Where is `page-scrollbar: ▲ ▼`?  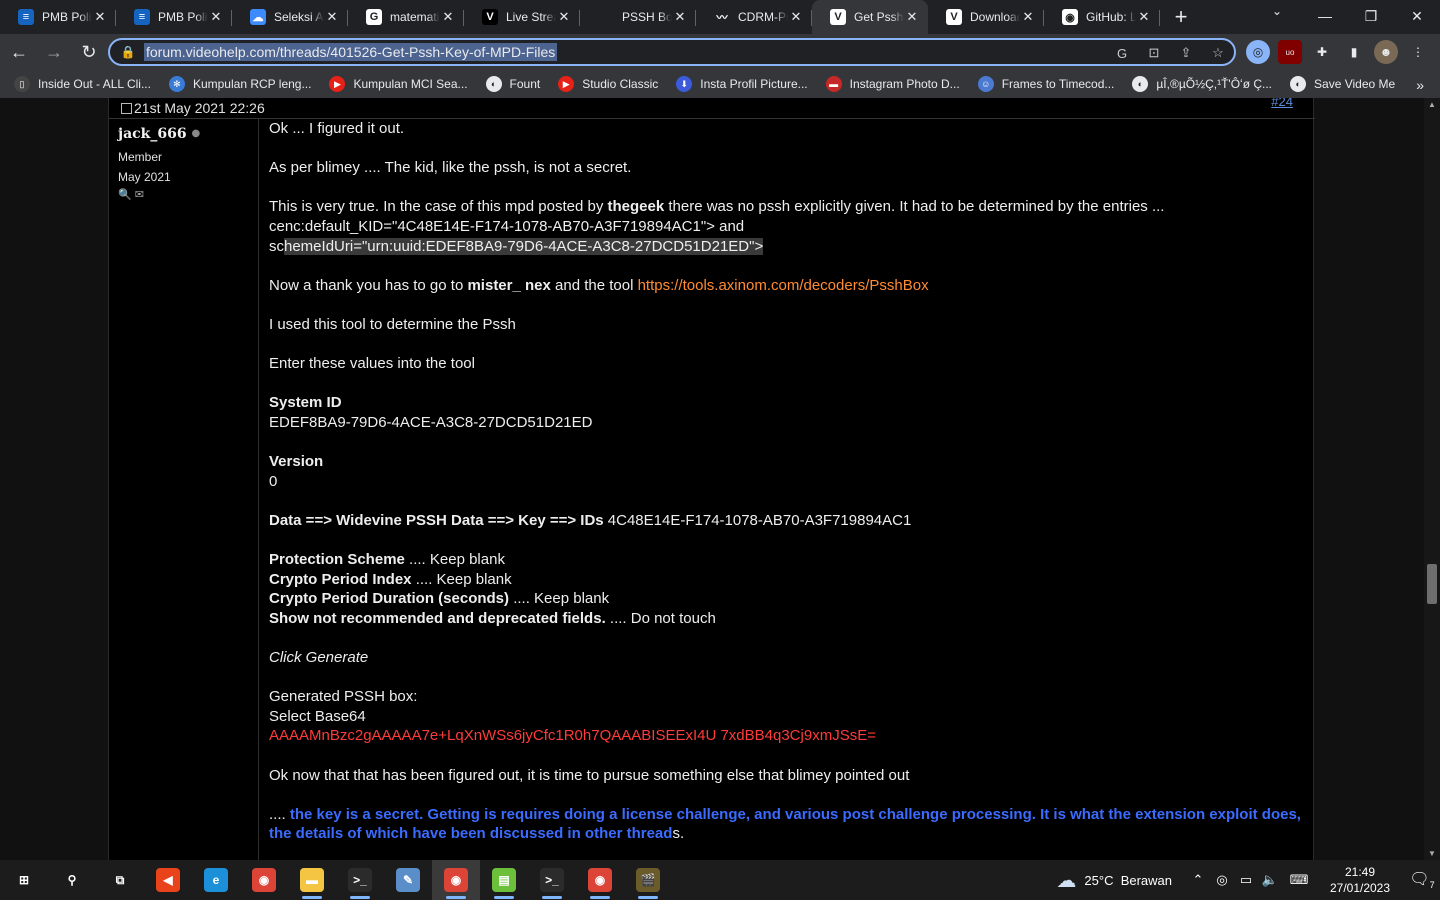 page-scrollbar: ▲ ▼ is located at coordinates (1432, 479).